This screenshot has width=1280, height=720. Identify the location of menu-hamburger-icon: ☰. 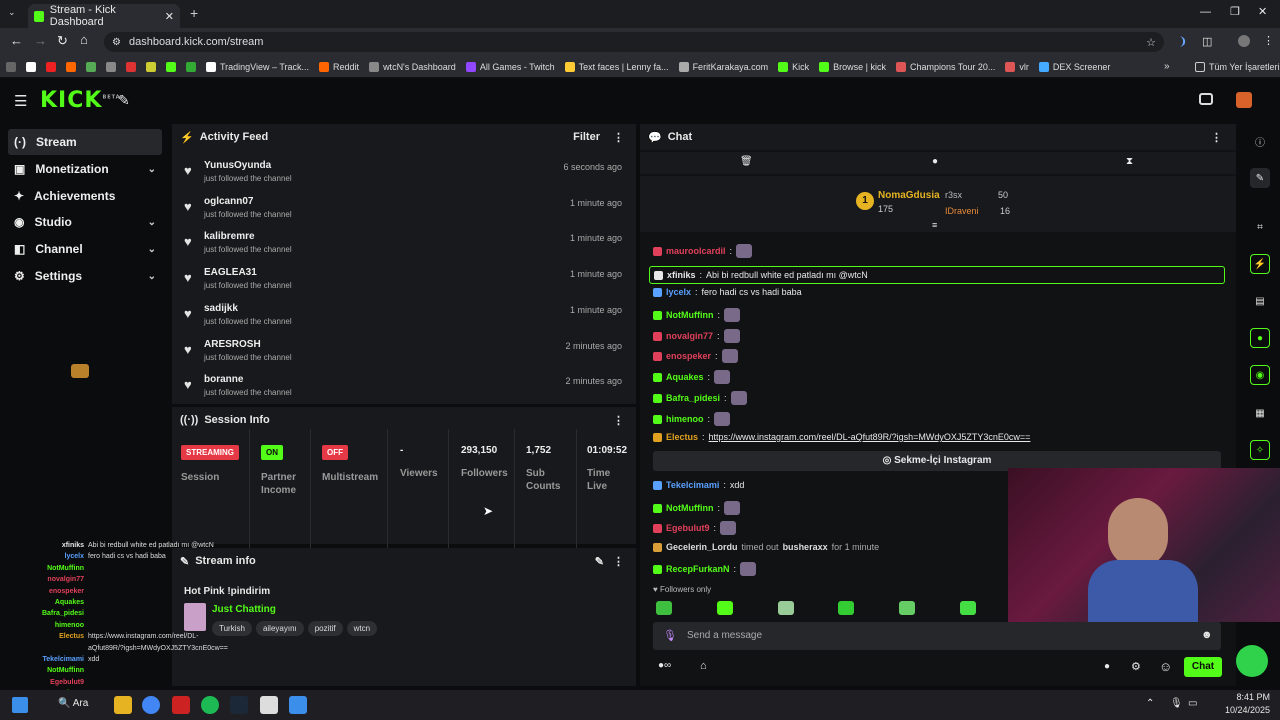
(20, 101).